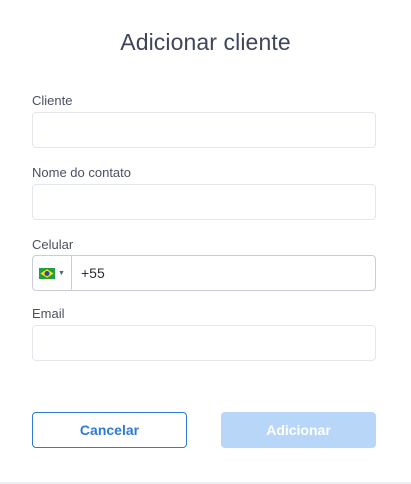 This screenshot has height=484, width=411. I want to click on add-button: Adicionar, so click(298, 430).